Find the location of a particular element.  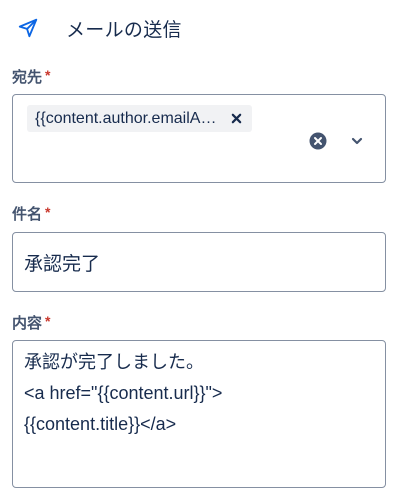

panel-header: メールの送信 is located at coordinates (99, 28).